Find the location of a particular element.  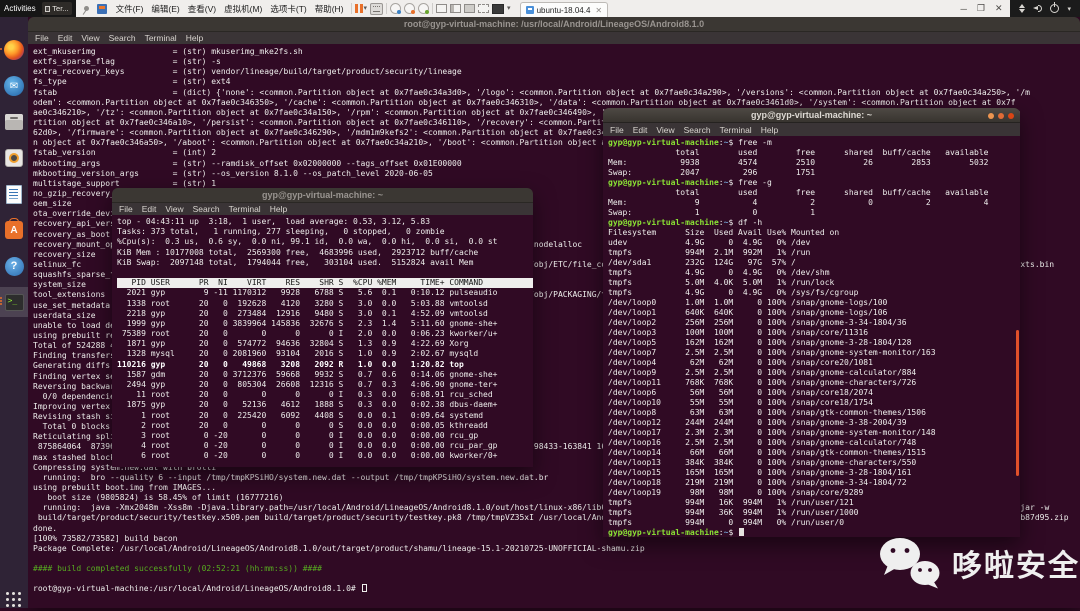

pin-icon is located at coordinates (86, 9).